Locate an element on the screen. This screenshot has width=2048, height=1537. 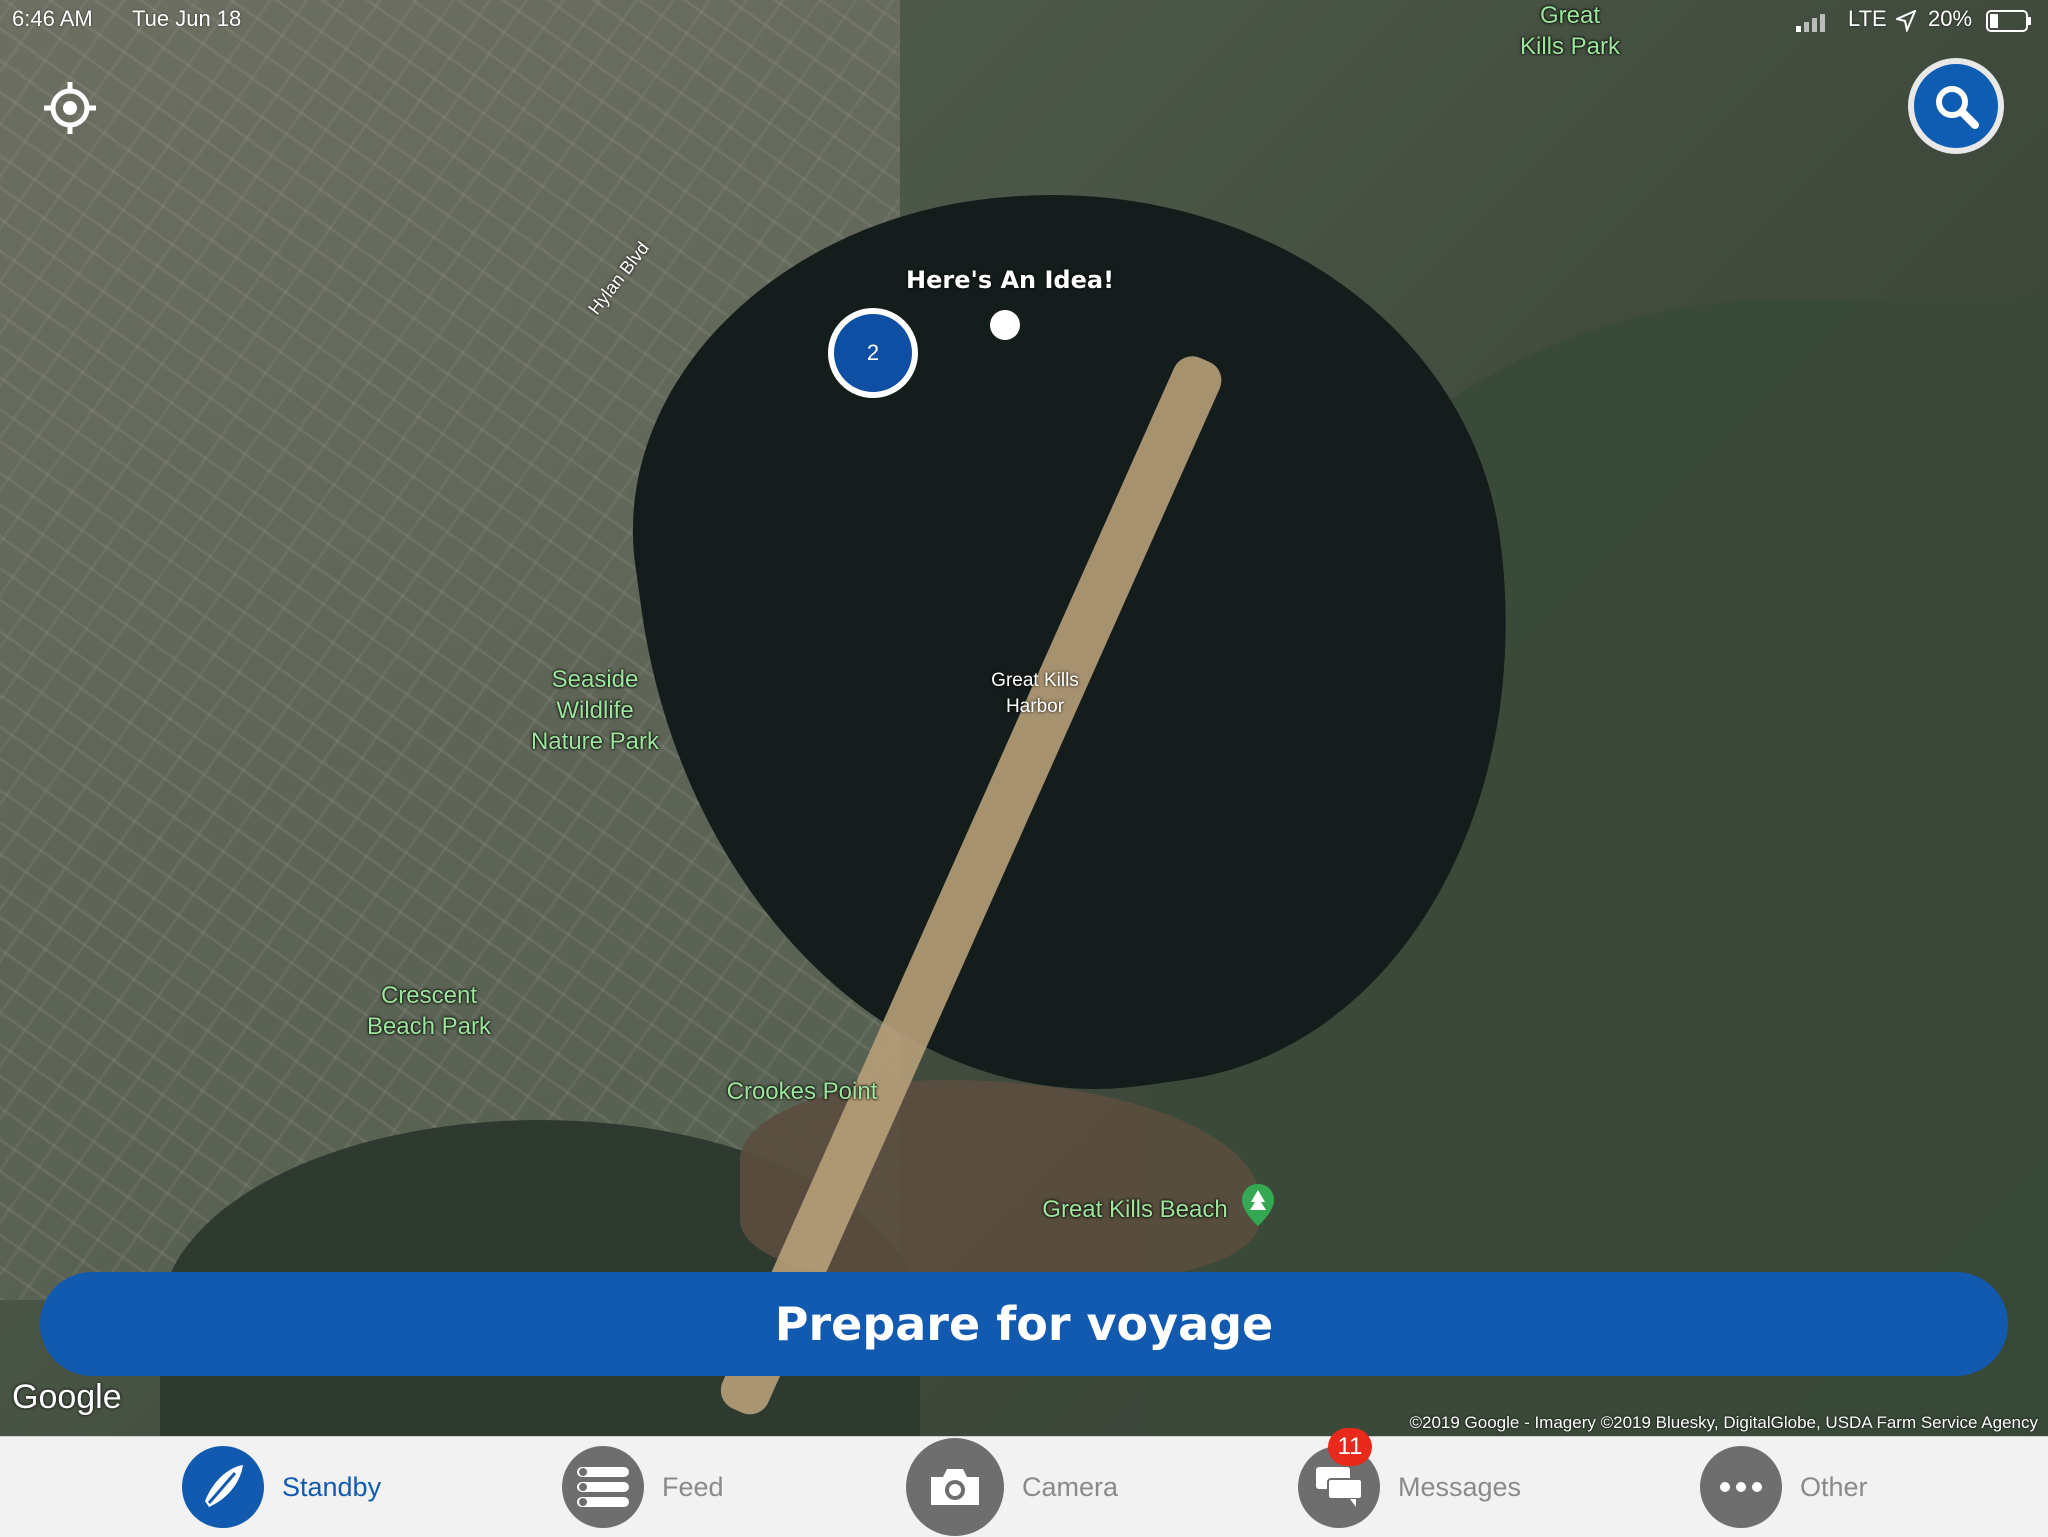
prepare-for-voyage-button: Prepare for voyage is located at coordinates (1024, 1324).